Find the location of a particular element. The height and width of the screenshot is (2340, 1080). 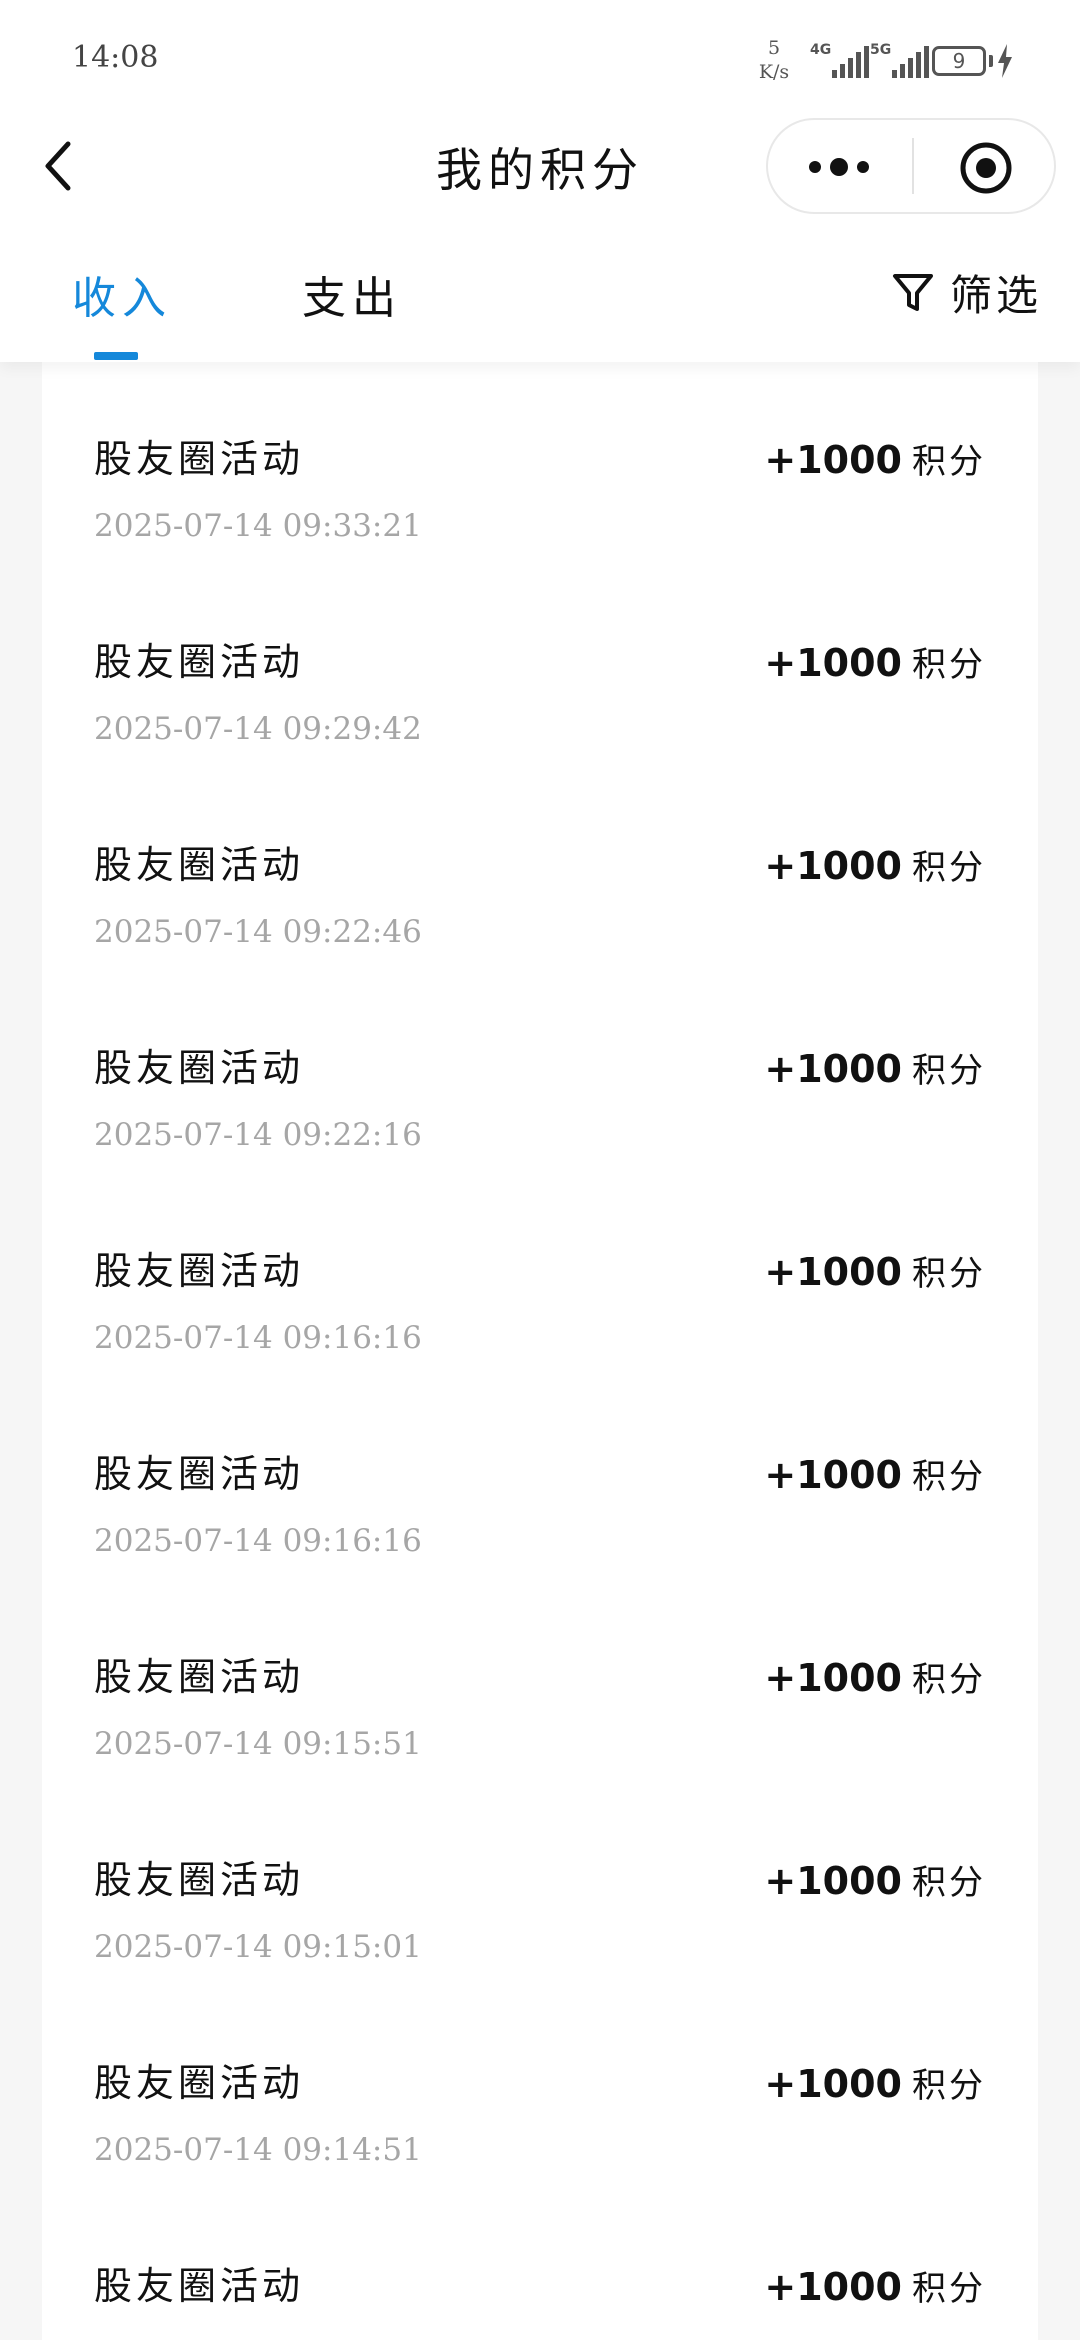

status-time: 14:08 is located at coordinates (115, 57).